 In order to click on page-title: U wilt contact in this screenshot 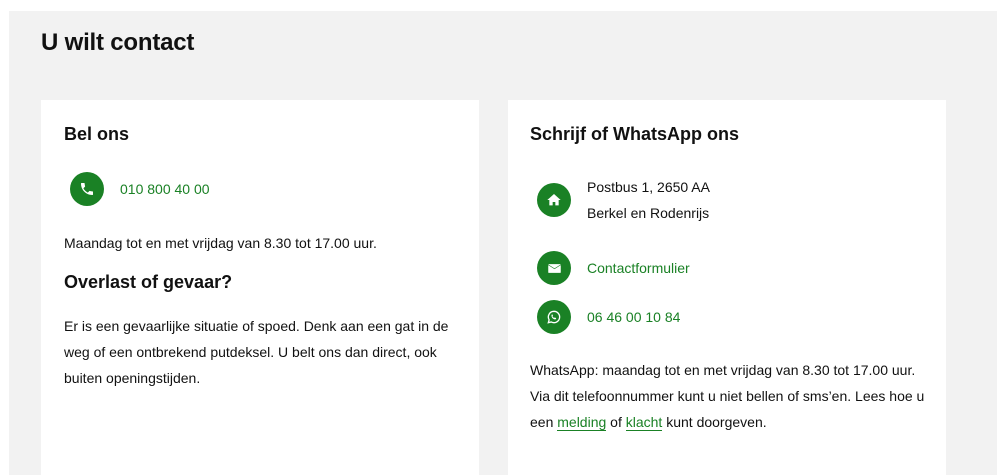, I will do `click(118, 42)`.